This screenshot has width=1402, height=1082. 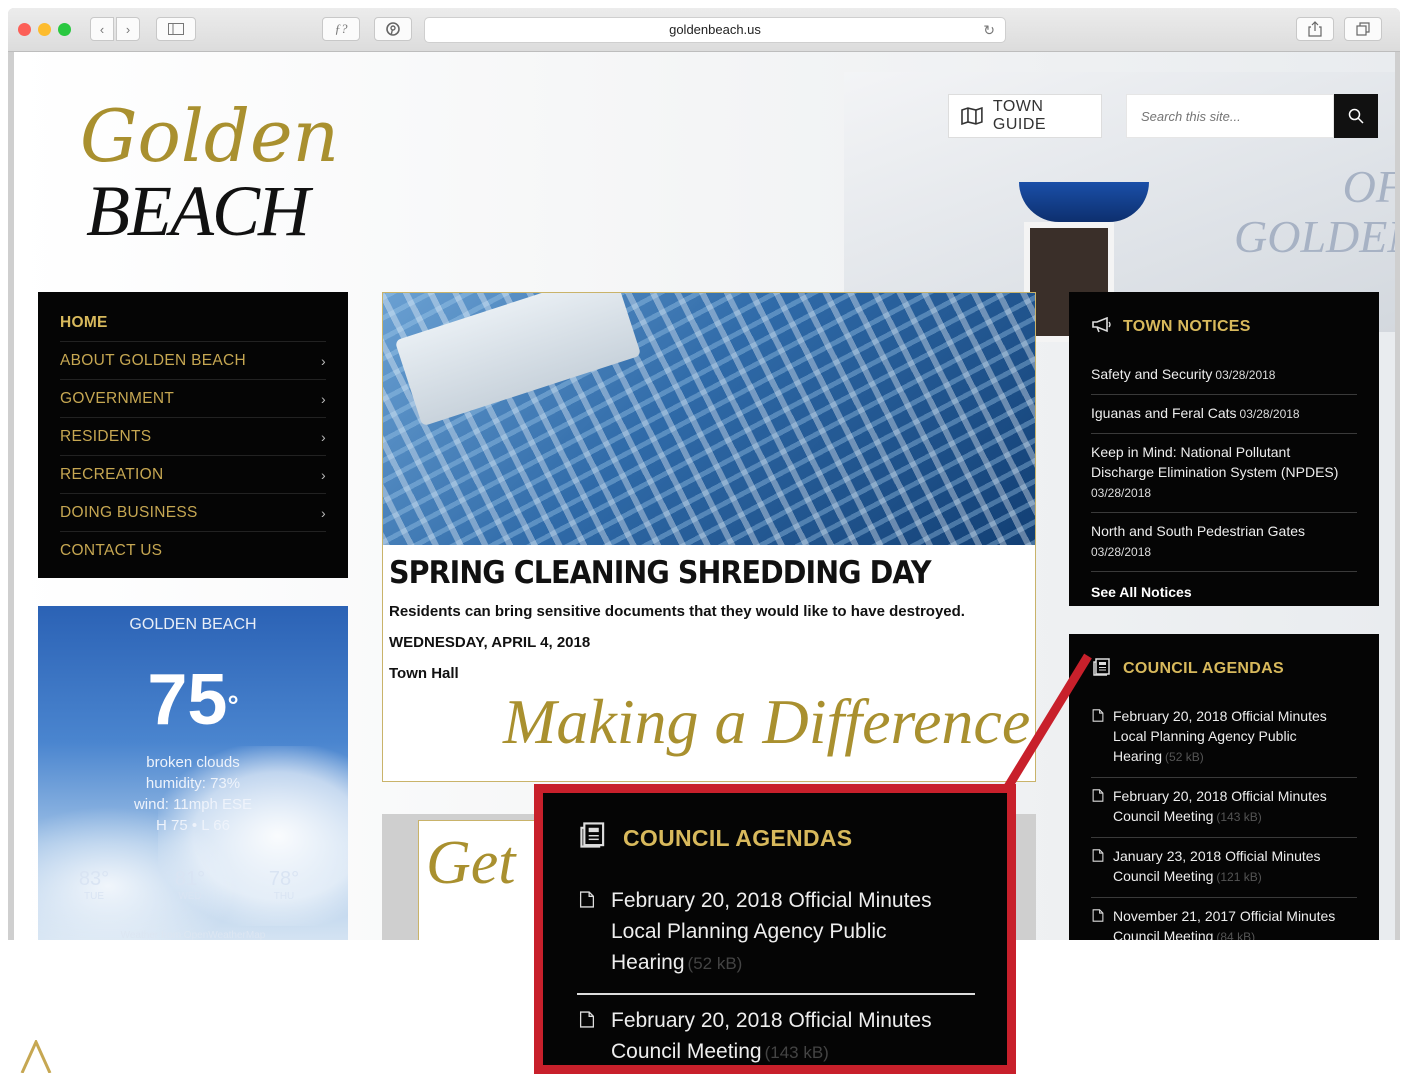 I want to click on banner-title: SPRING CLEANING SHREDDING DAY, so click(x=660, y=573).